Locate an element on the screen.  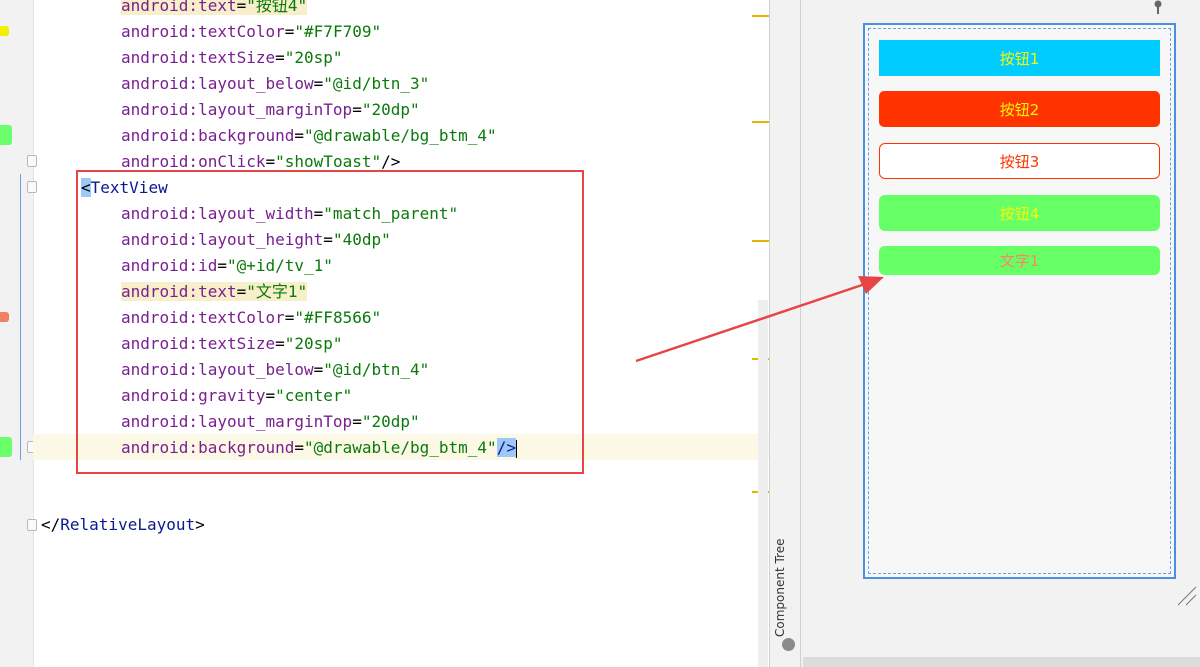
code-line: android:text="按钮4" is located at coordinates (214, 9).